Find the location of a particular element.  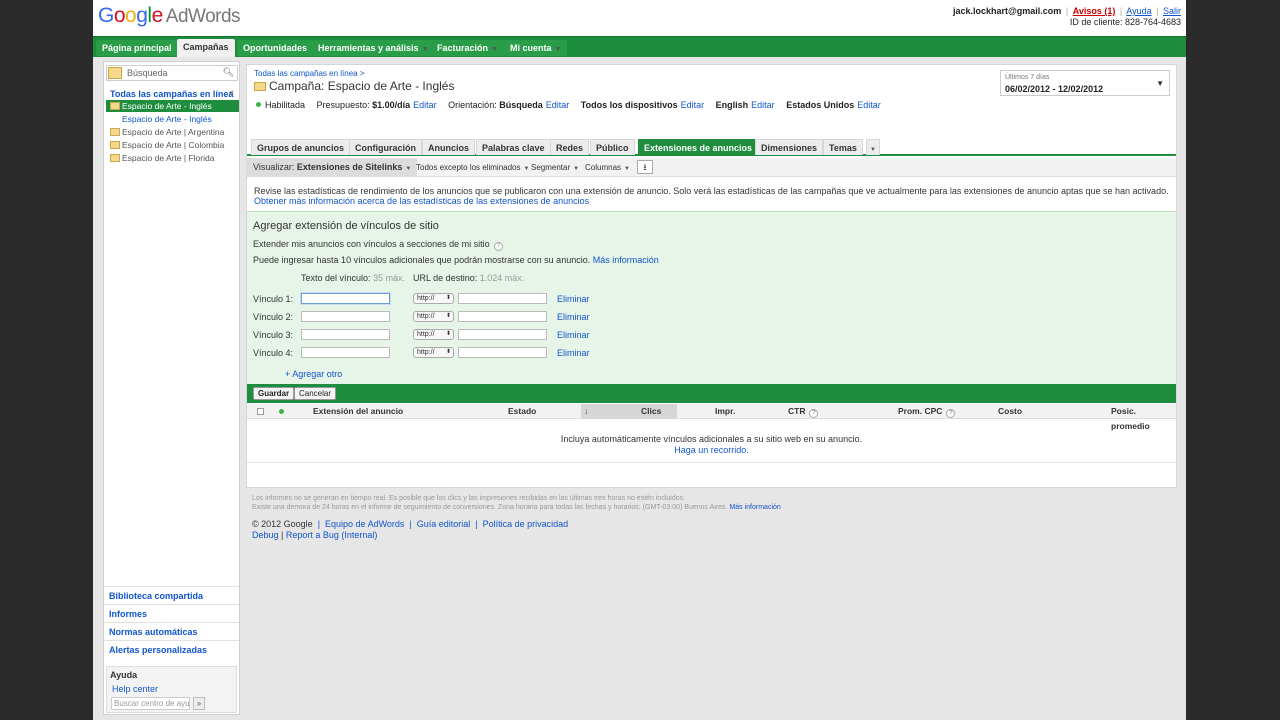

help-title: Ayuda is located at coordinates (124, 675).